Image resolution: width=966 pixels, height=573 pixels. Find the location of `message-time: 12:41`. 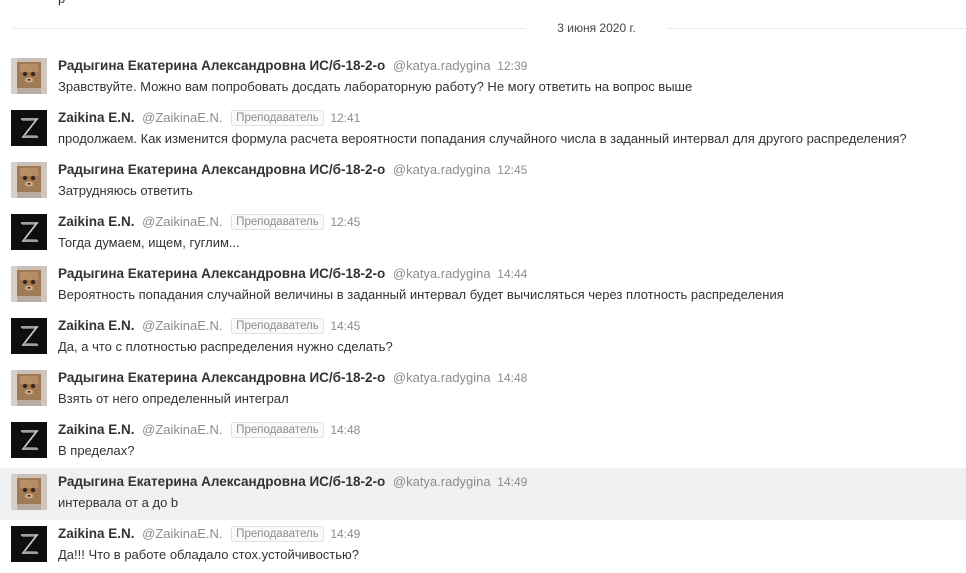

message-time: 12:41 is located at coordinates (345, 118).